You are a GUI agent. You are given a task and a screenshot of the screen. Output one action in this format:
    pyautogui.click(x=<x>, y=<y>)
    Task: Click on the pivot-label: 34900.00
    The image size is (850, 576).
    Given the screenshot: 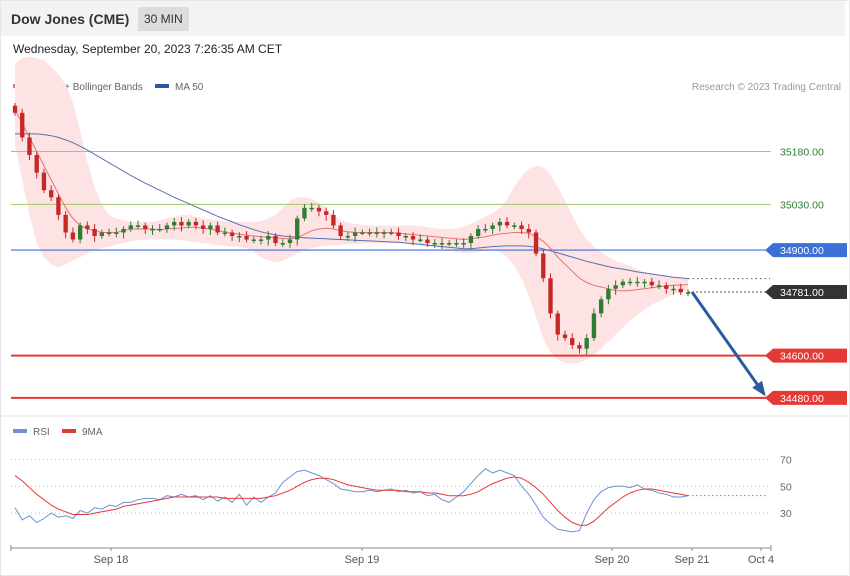 What is the action you would take?
    pyautogui.click(x=802, y=251)
    